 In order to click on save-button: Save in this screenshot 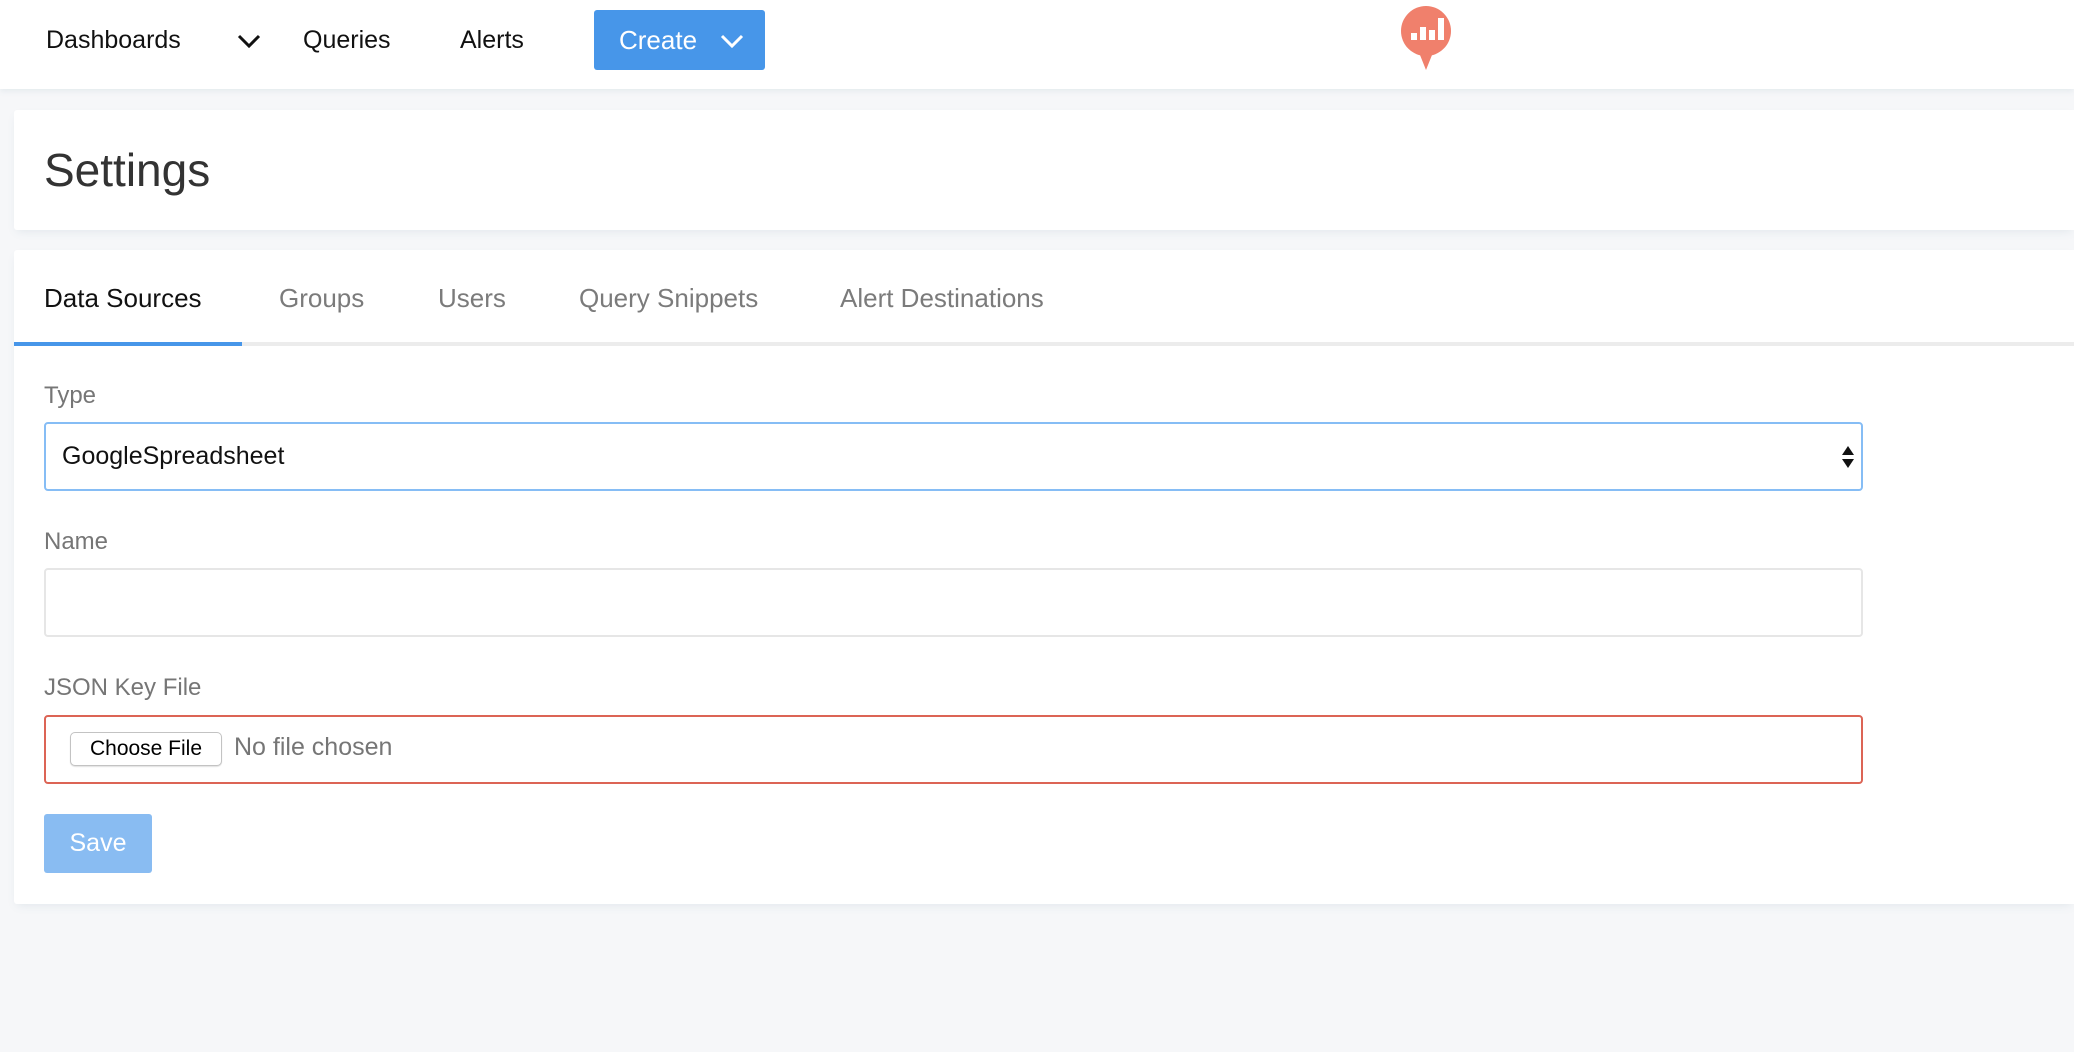, I will do `click(98, 843)`.